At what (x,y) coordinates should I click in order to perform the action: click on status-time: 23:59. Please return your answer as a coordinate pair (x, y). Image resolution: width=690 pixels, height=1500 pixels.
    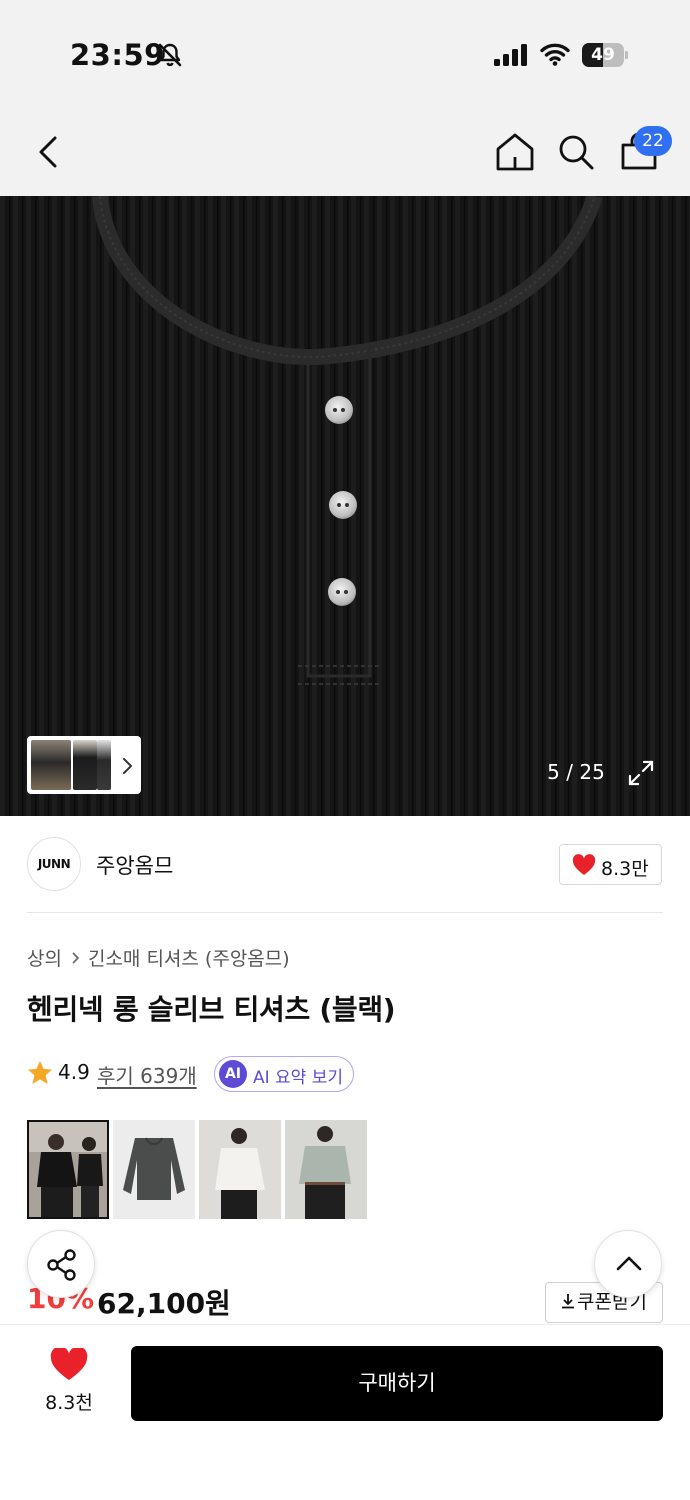
    Looking at the image, I should click on (117, 55).